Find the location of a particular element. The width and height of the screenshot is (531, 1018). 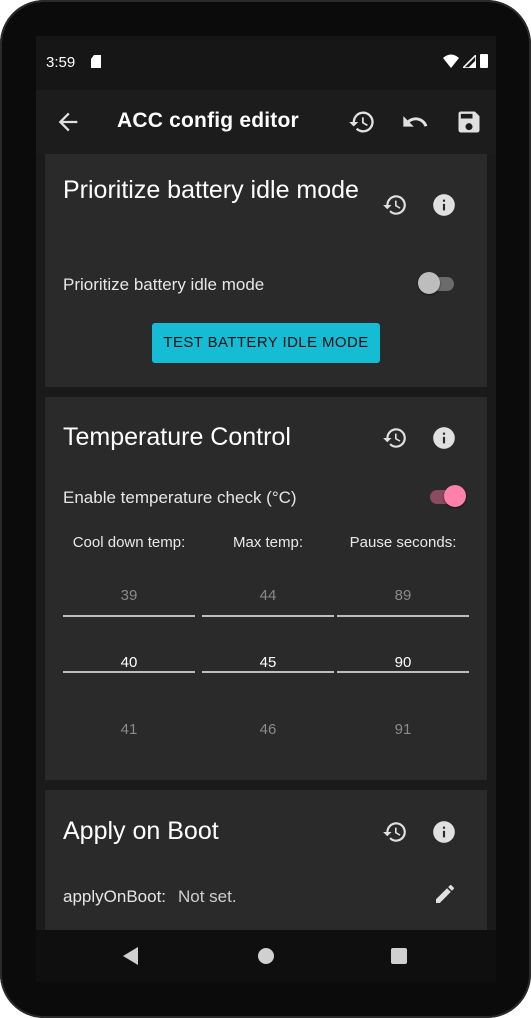

idle-mode-switch is located at coordinates (438, 284).